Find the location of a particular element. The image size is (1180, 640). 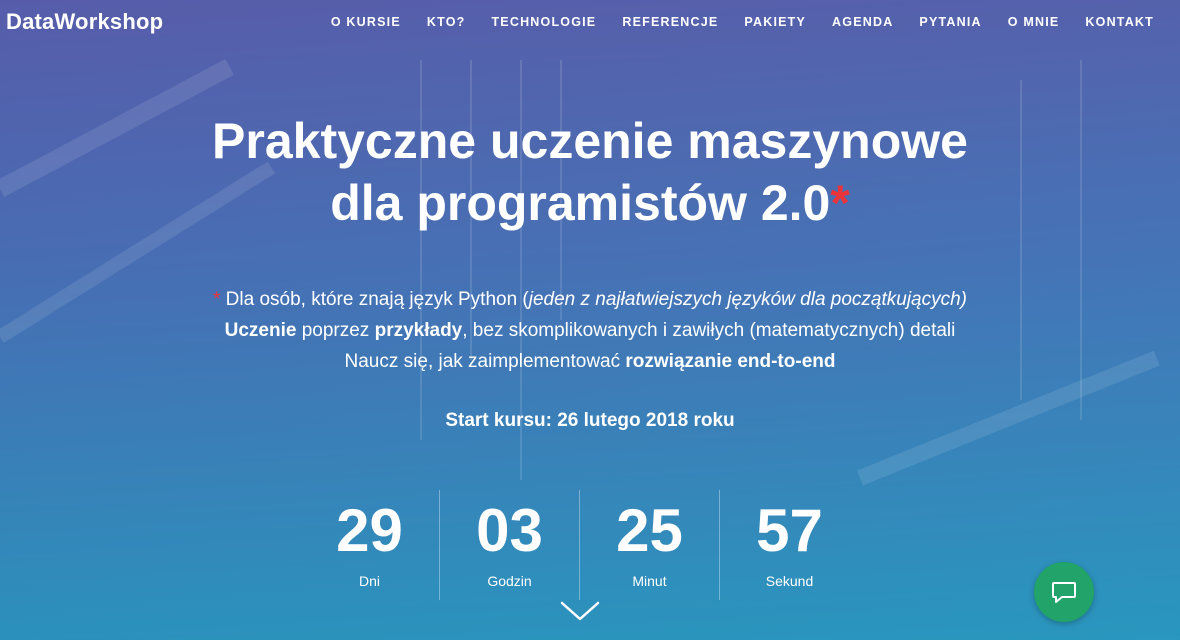

nav-item-o-kursie: O KURSIE is located at coordinates (366, 22).